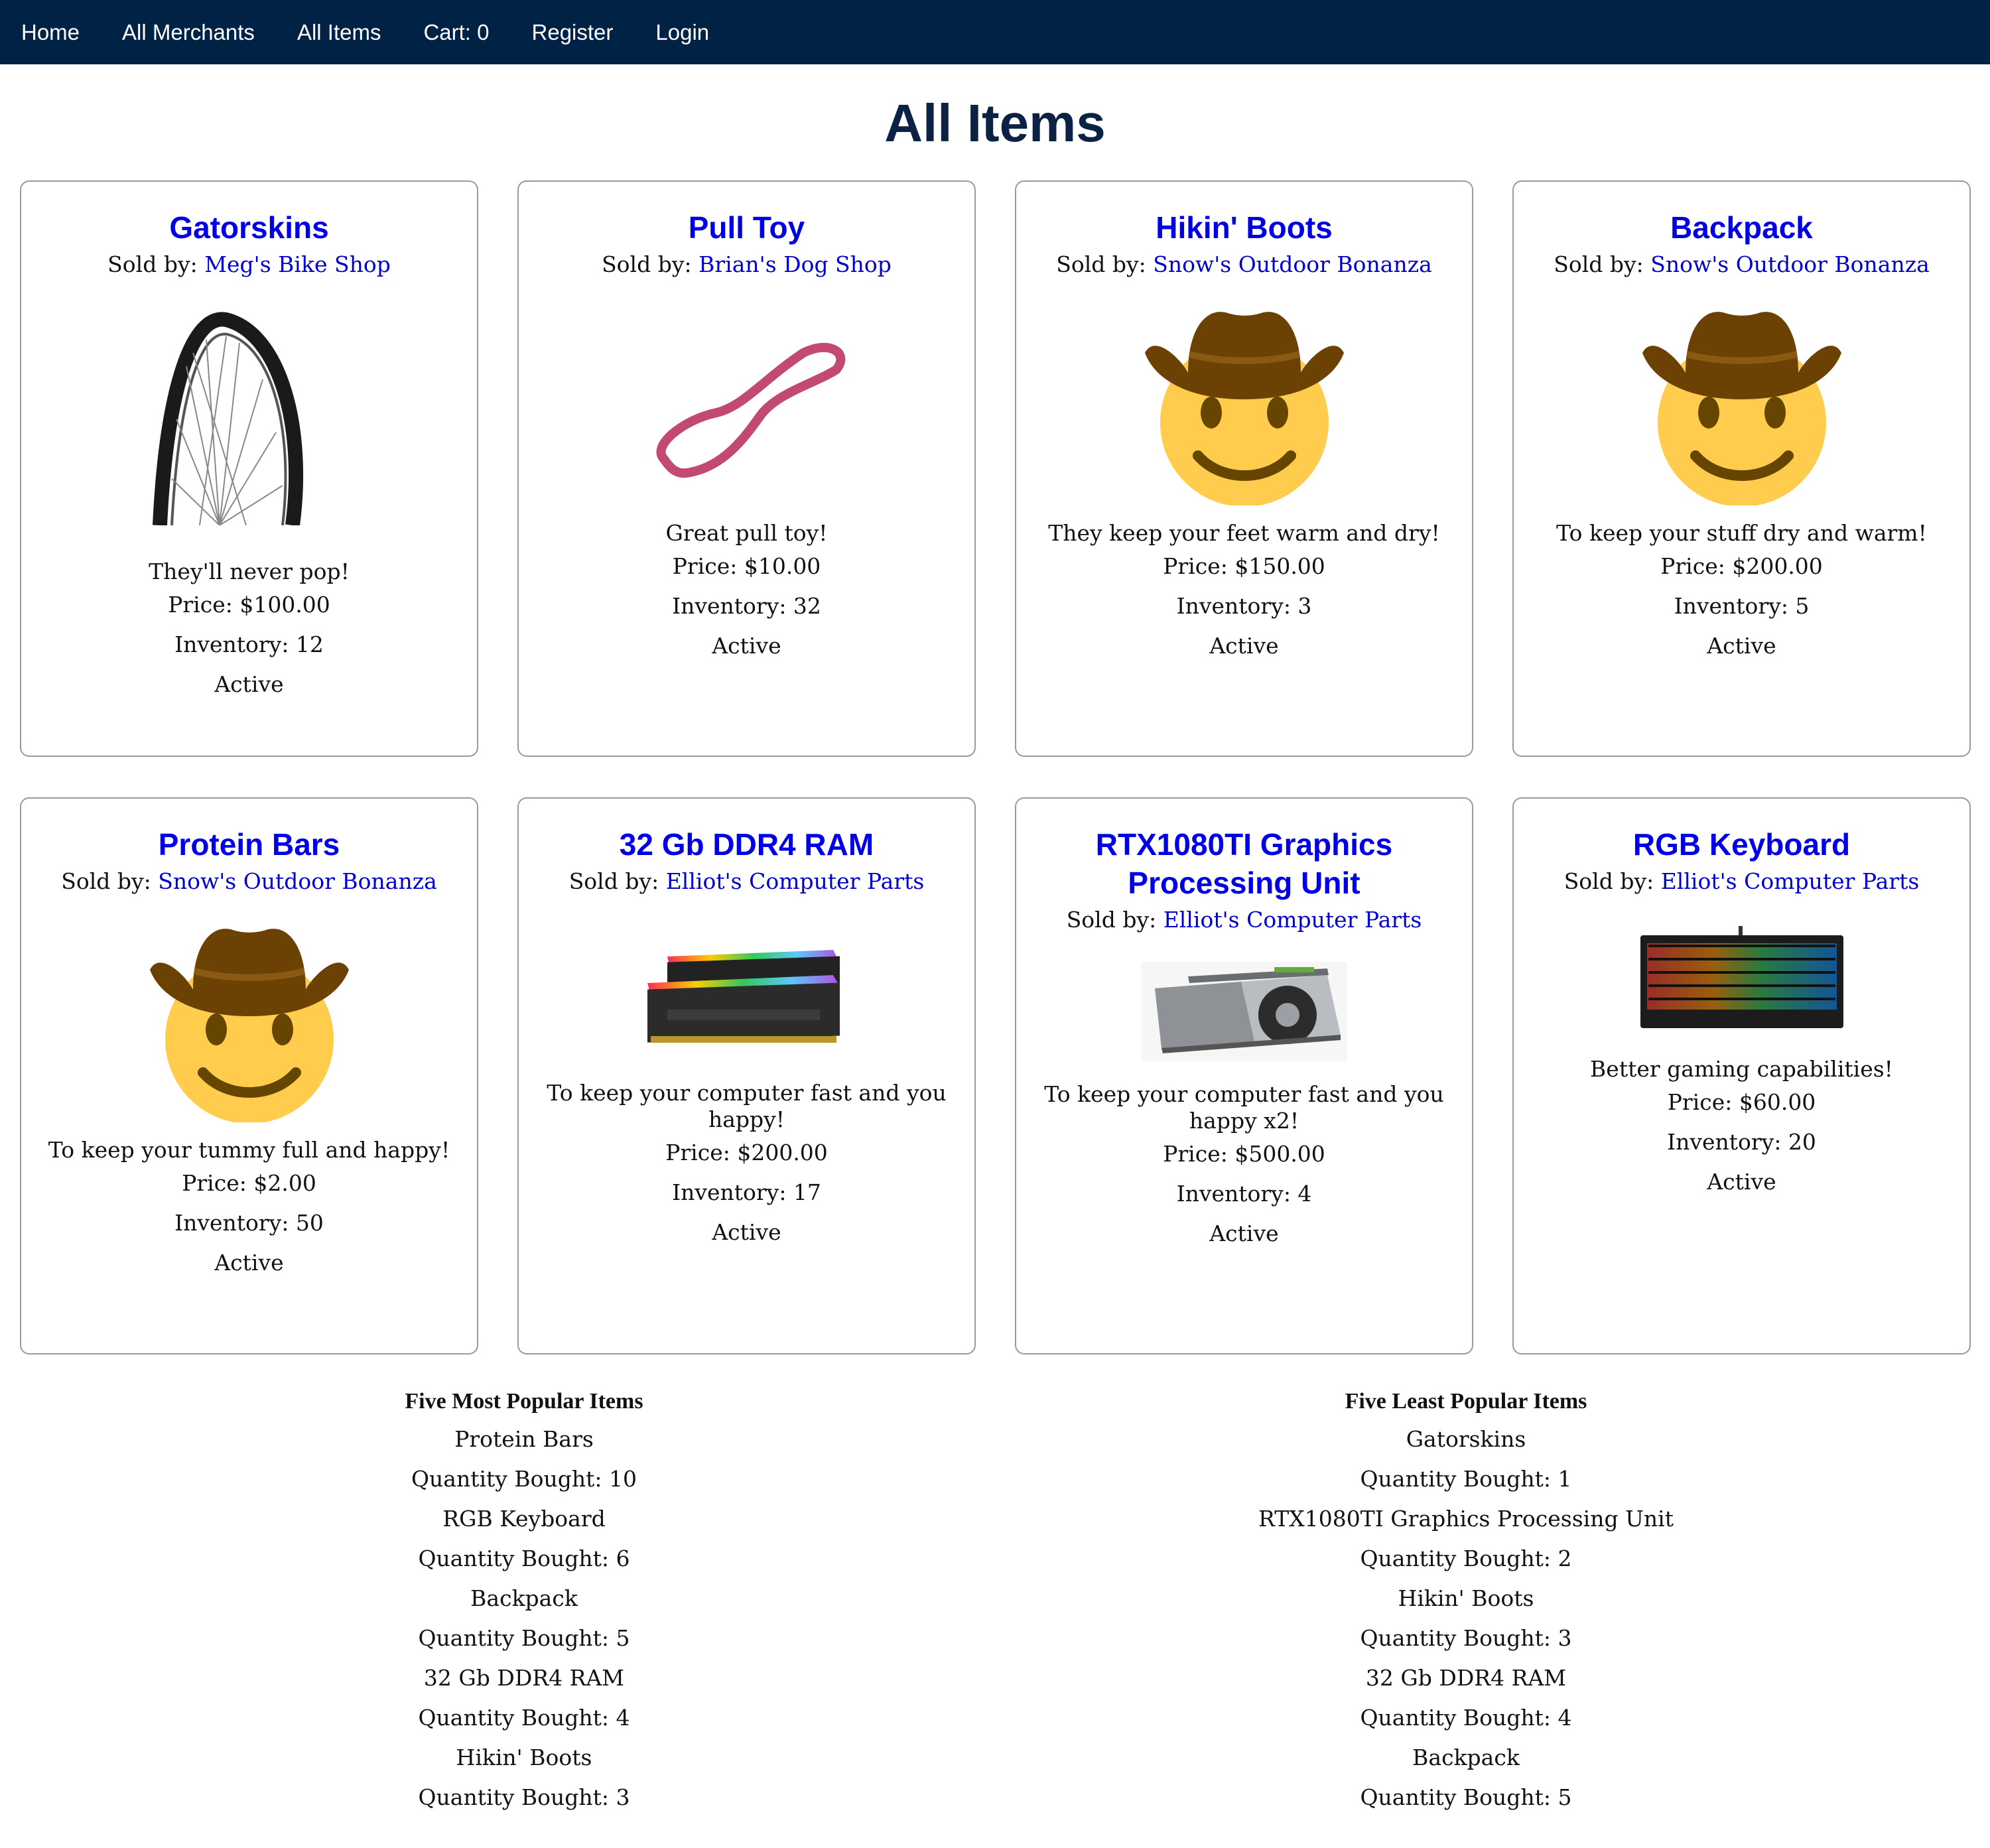 The width and height of the screenshot is (1990, 1848). Describe the element at coordinates (524, 1439) in the screenshot. I see `most-popular-line: Protein Bars` at that location.